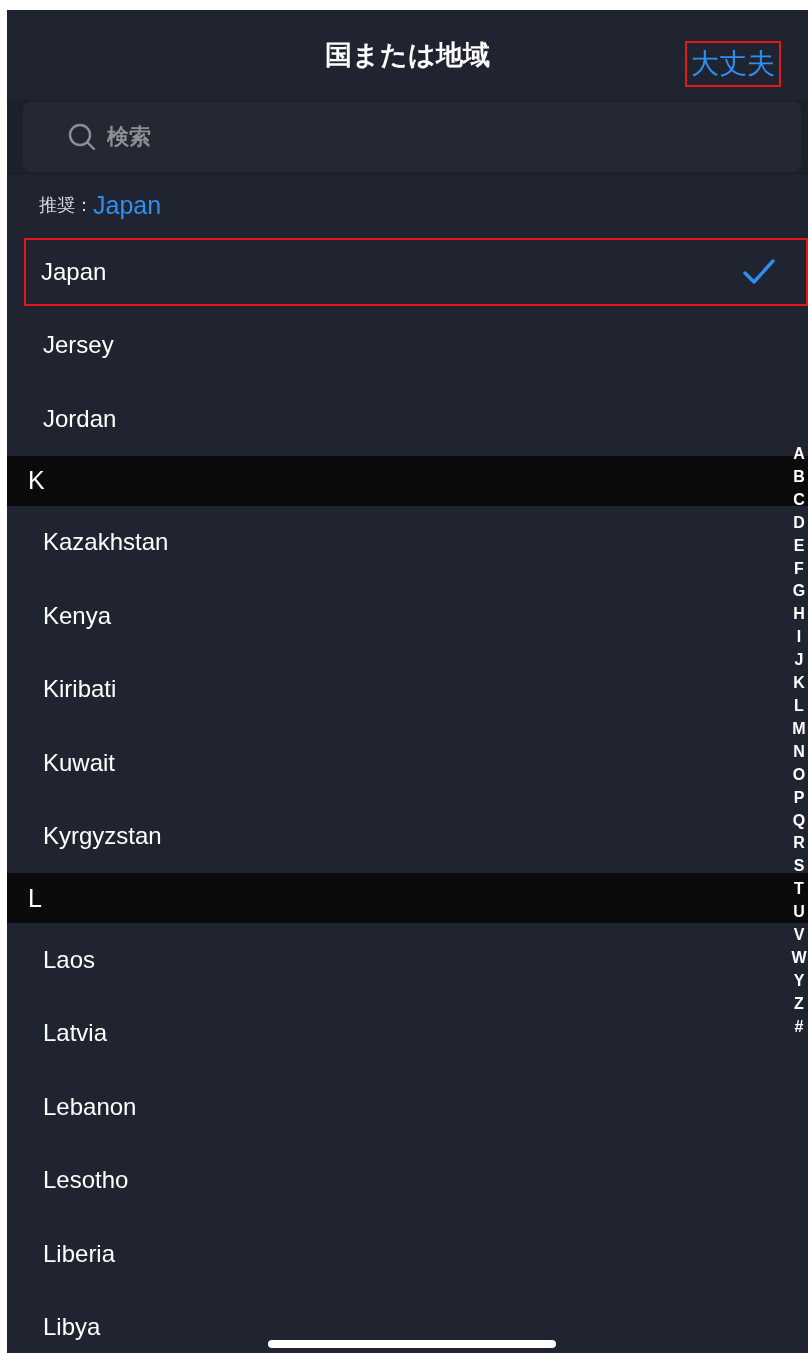 This screenshot has width=808, height=1353. Describe the element at coordinates (397, 1321) in the screenshot. I see `country-row: Libya` at that location.